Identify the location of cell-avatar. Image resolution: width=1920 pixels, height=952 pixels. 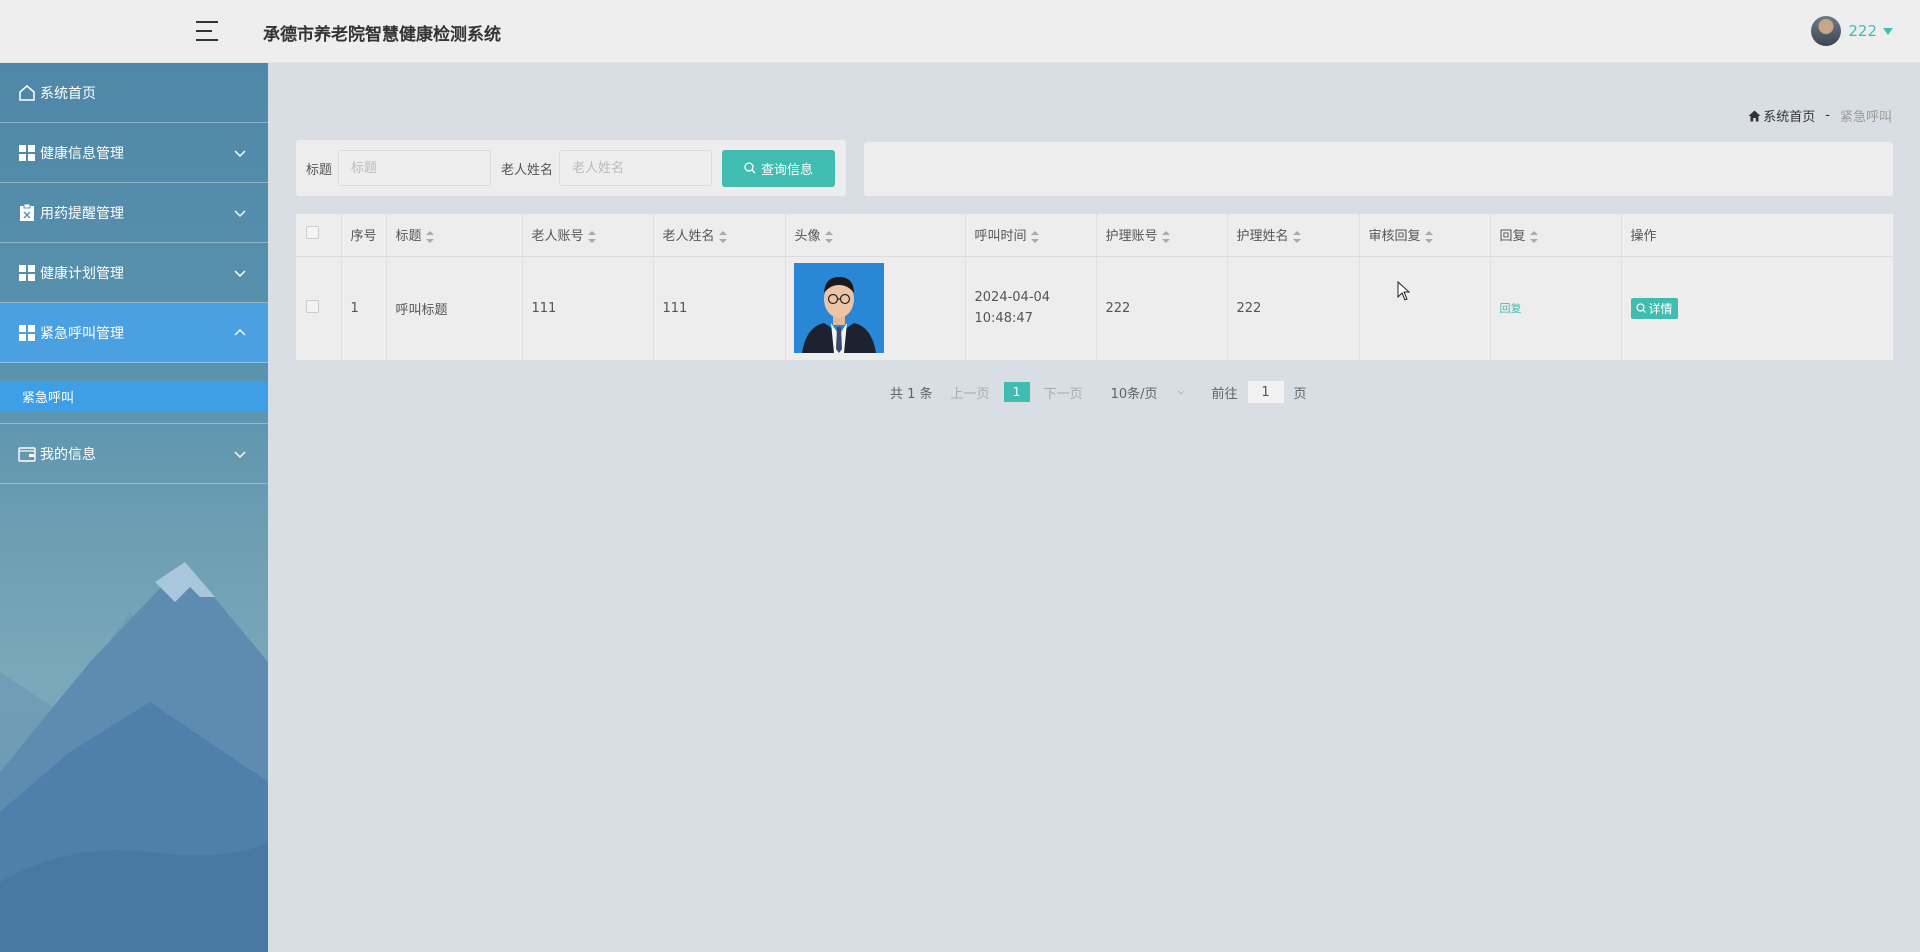
(875, 308).